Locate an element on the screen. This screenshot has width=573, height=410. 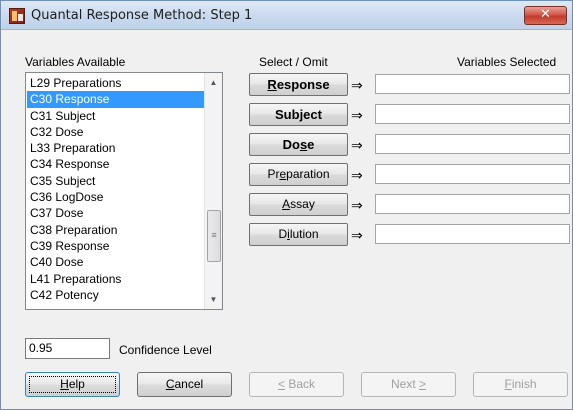
confidence-level-input: 0.95 is located at coordinates (67, 348).